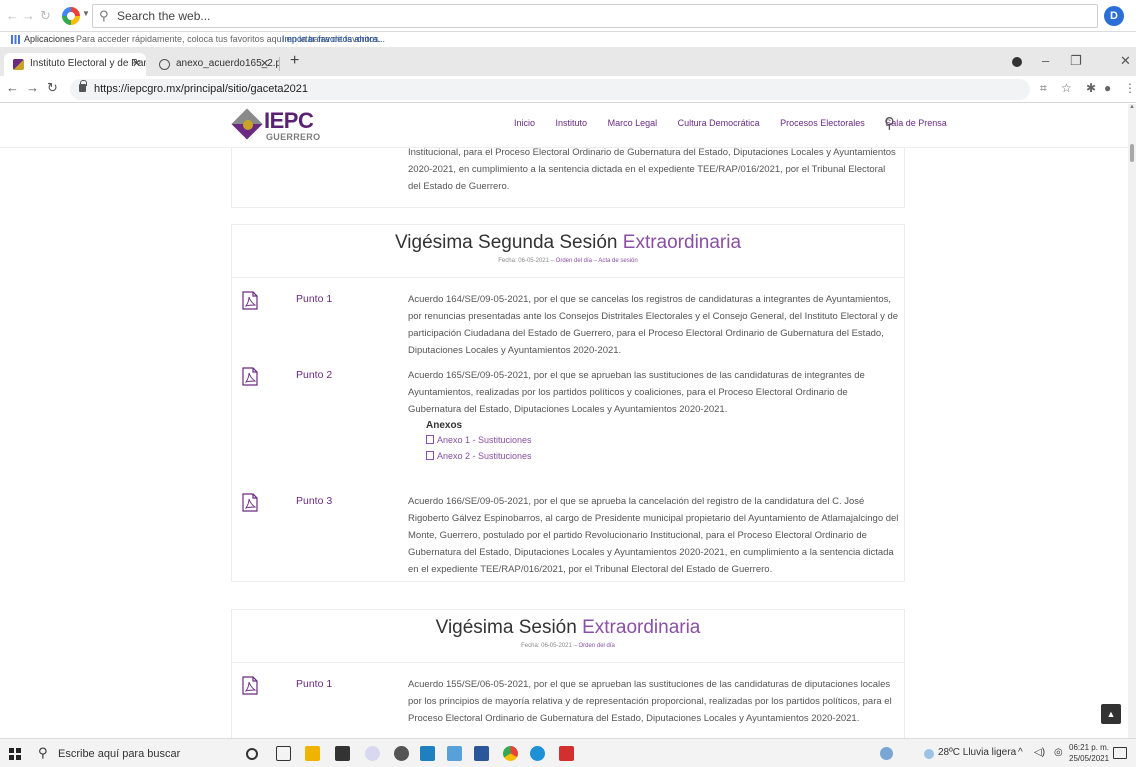 Image resolution: width=1136 pixels, height=767 pixels. What do you see at coordinates (572, 123) in the screenshot?
I see `nav-instituto: Instituto` at bounding box center [572, 123].